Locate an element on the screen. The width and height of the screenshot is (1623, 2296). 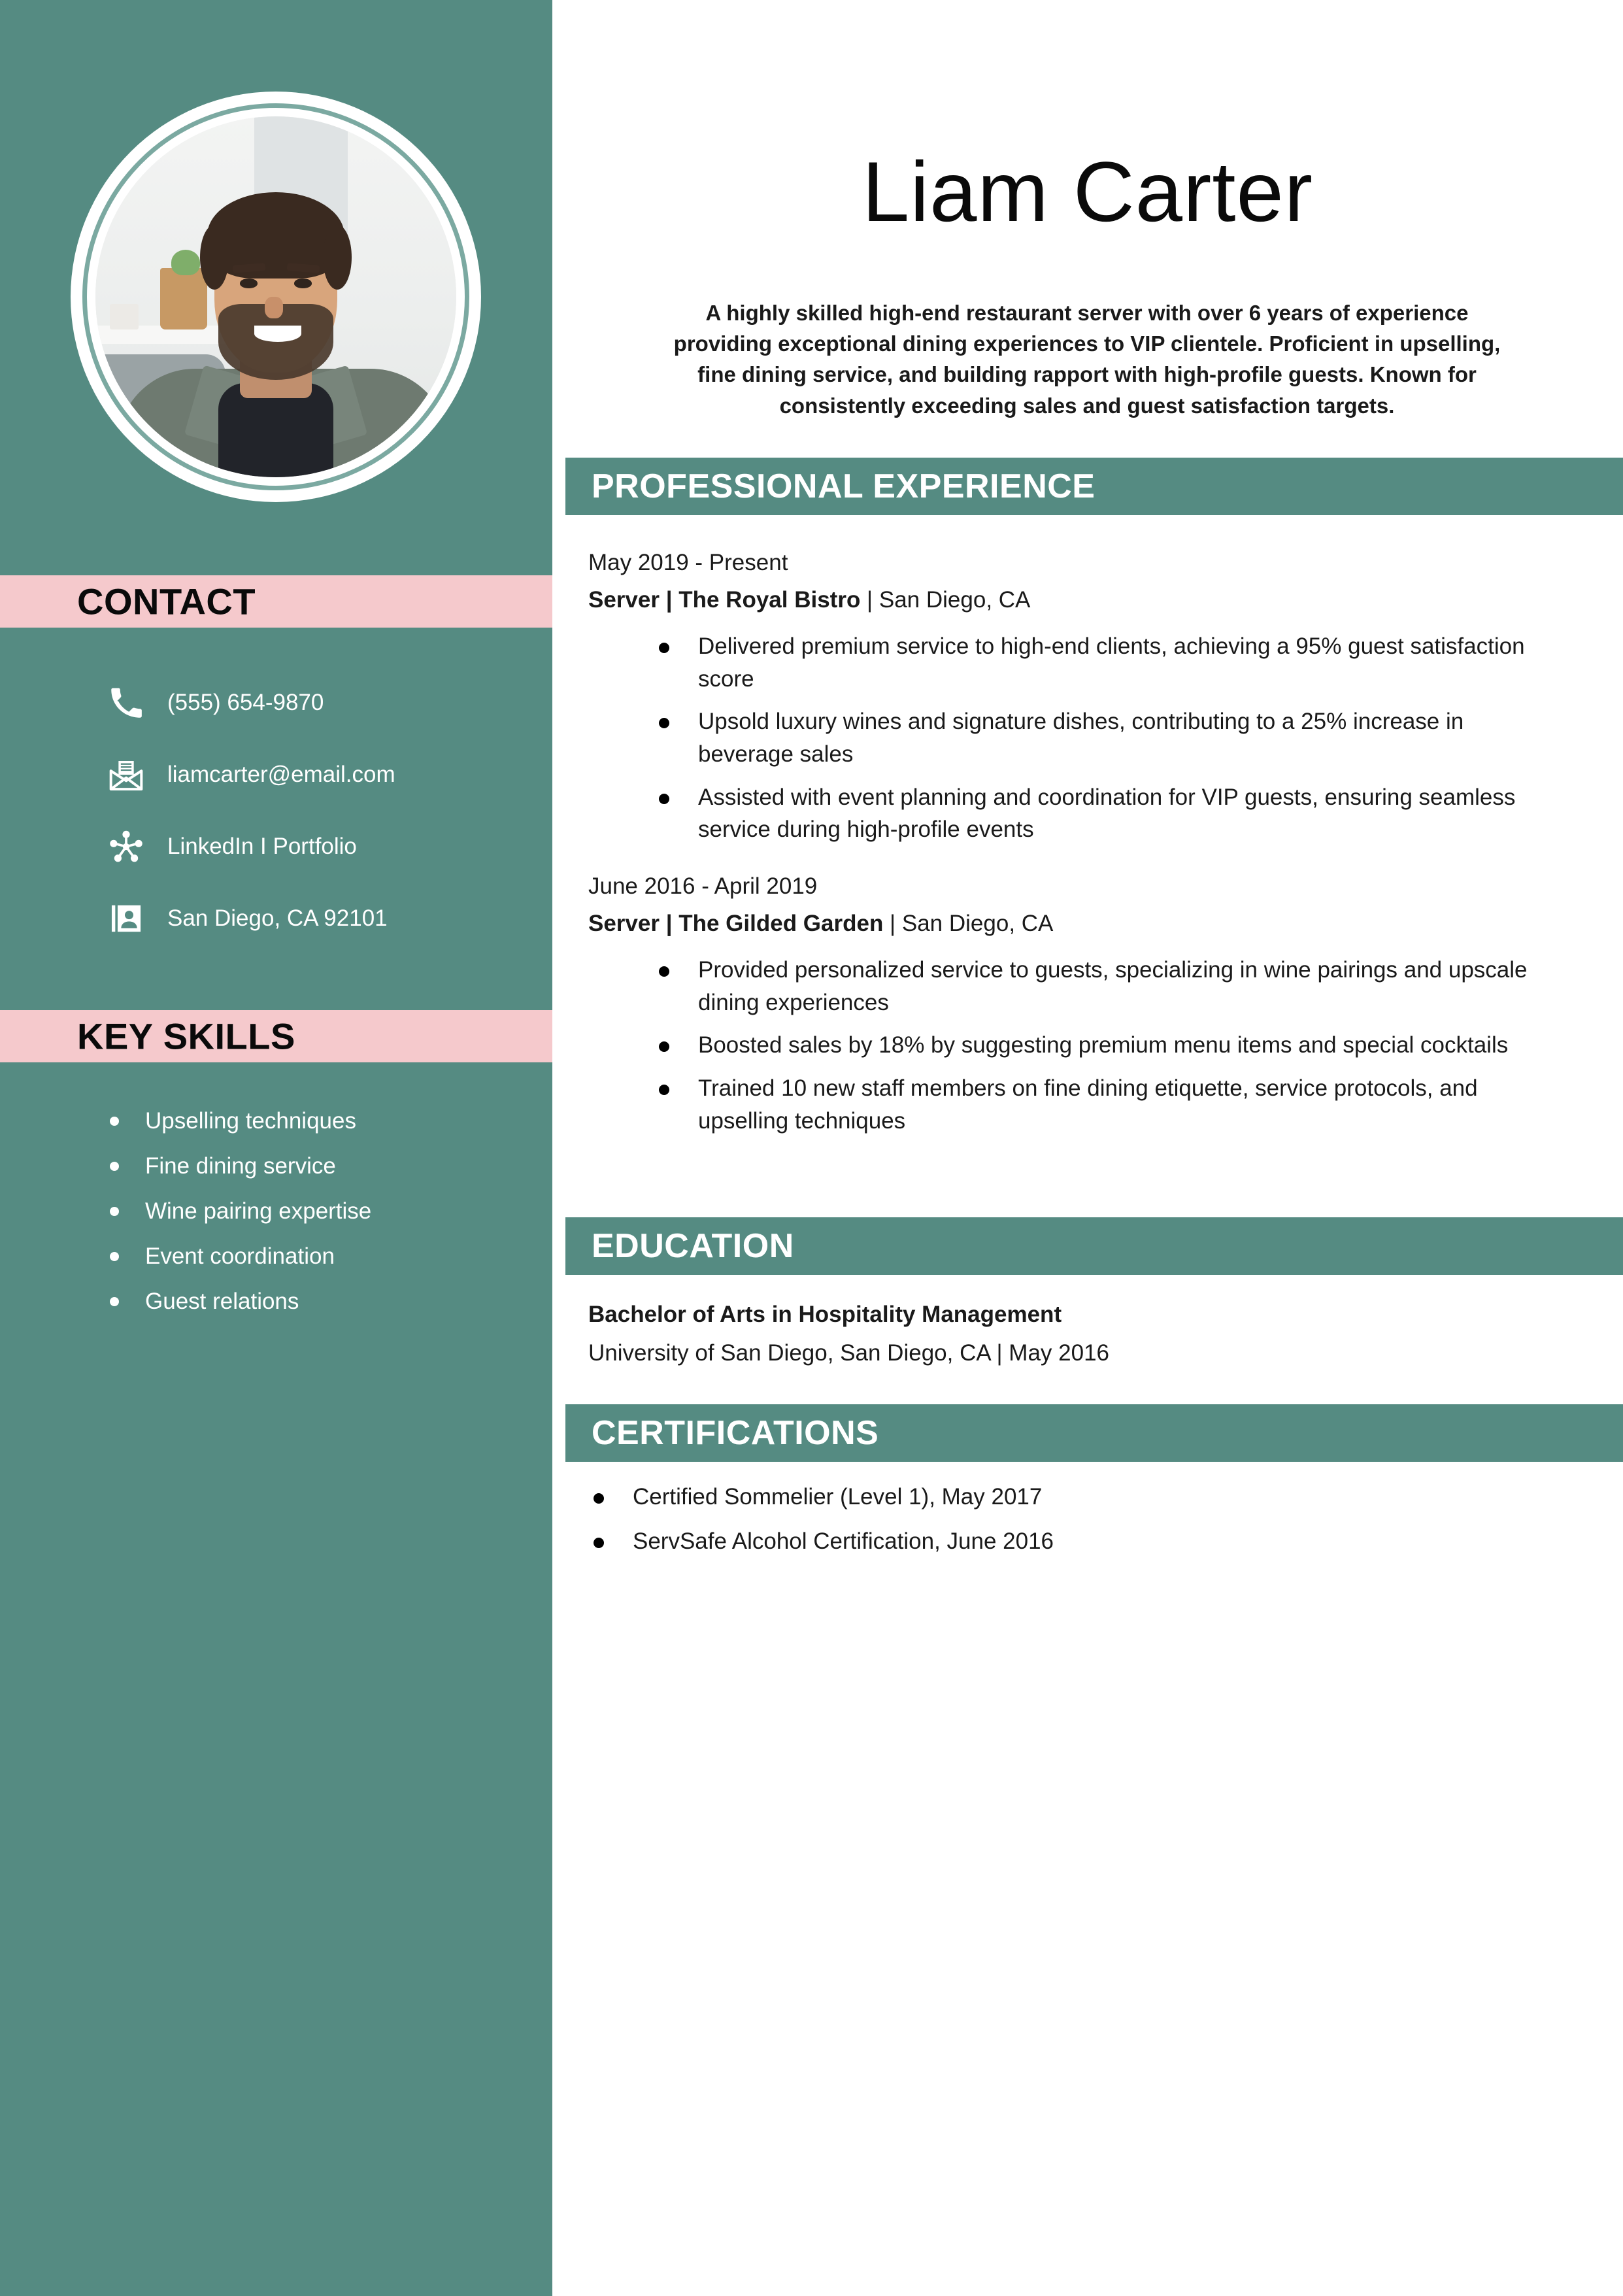
certifications-heading: CERTIFICATIONS is located at coordinates (735, 1433).